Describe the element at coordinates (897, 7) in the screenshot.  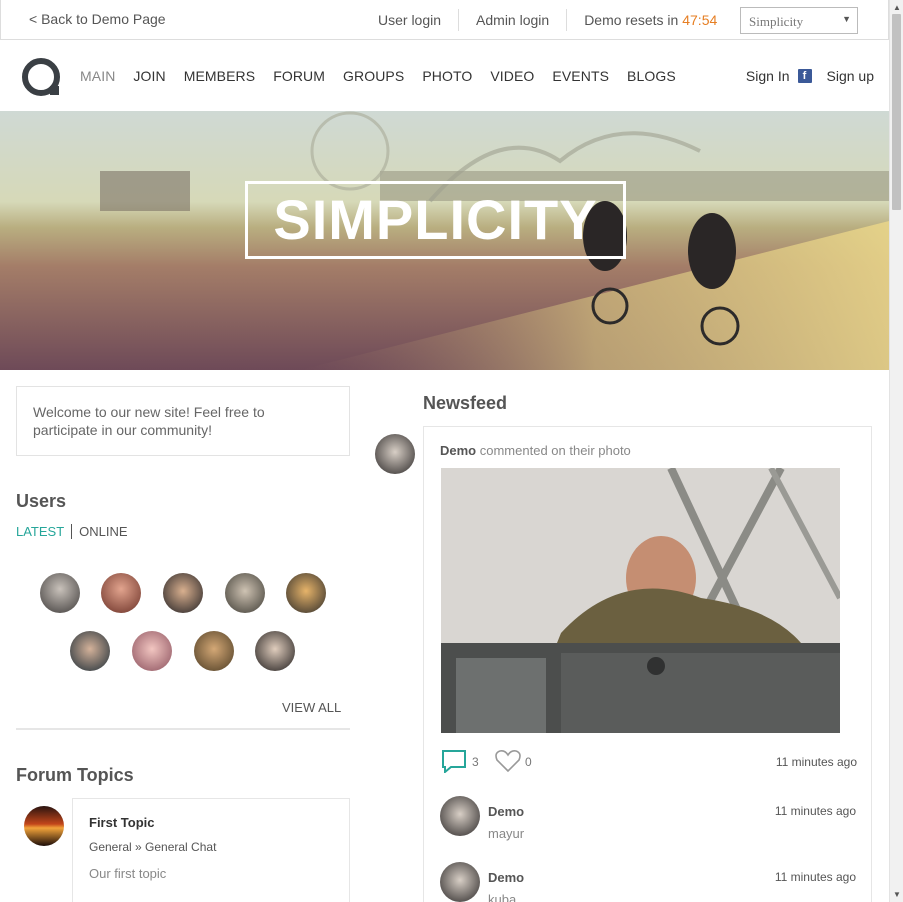
I see `scroll-up-icon: ▲` at that location.